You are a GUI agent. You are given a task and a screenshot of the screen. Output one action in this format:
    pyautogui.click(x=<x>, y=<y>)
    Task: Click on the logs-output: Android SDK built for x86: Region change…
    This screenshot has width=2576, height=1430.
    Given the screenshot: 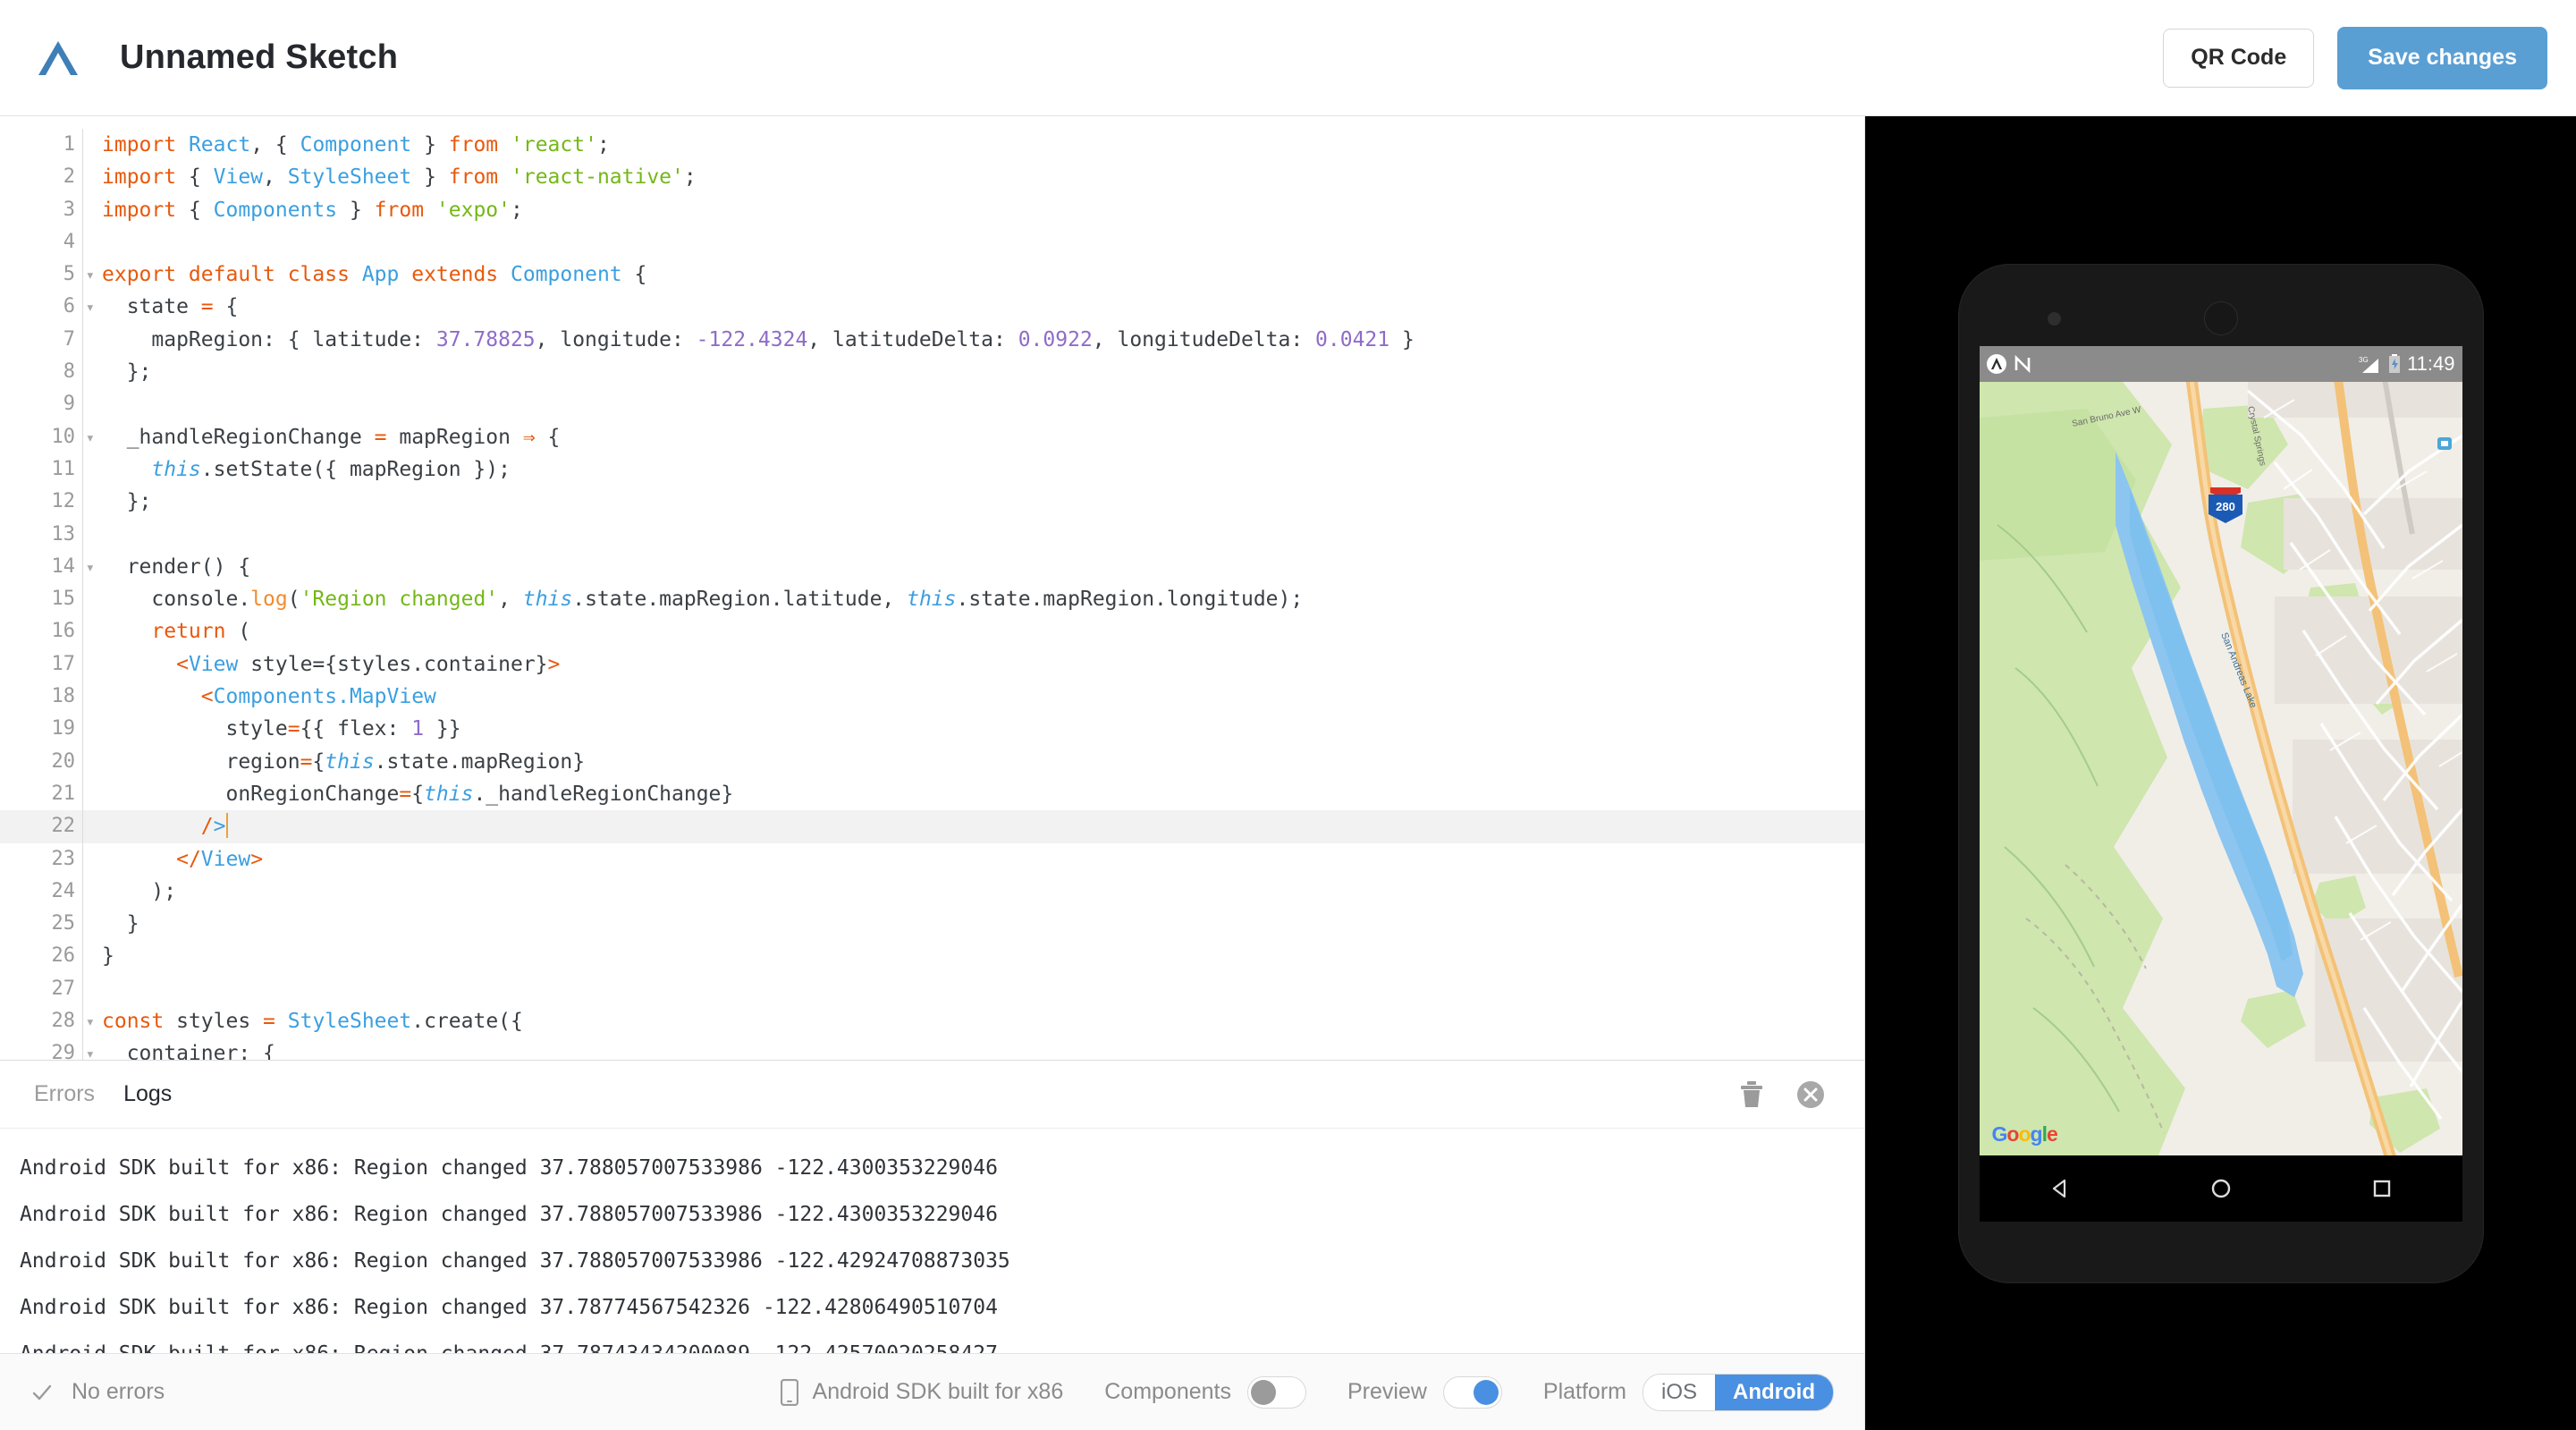 What is the action you would take?
    pyautogui.click(x=932, y=1241)
    